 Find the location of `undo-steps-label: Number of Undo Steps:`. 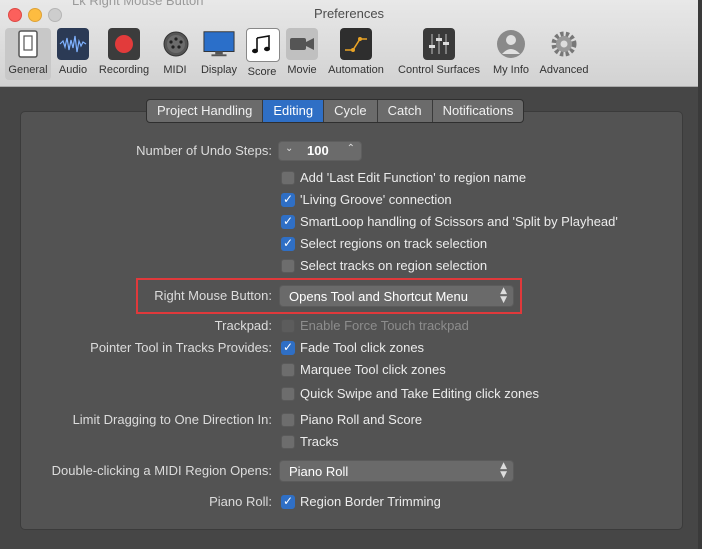

undo-steps-label: Number of Undo Steps: is located at coordinates (204, 150).